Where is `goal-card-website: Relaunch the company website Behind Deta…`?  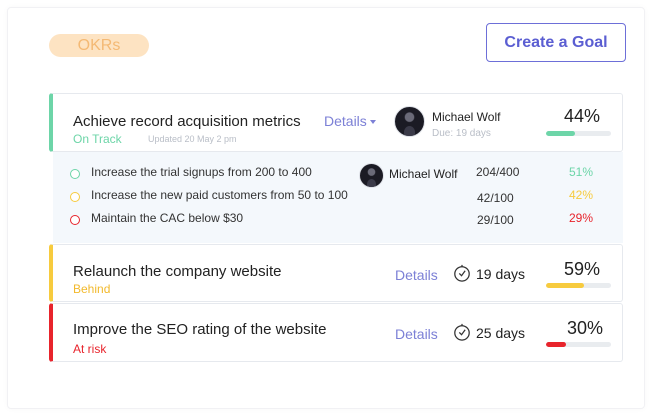 goal-card-website: Relaunch the company website Behind Deta… is located at coordinates (336, 273).